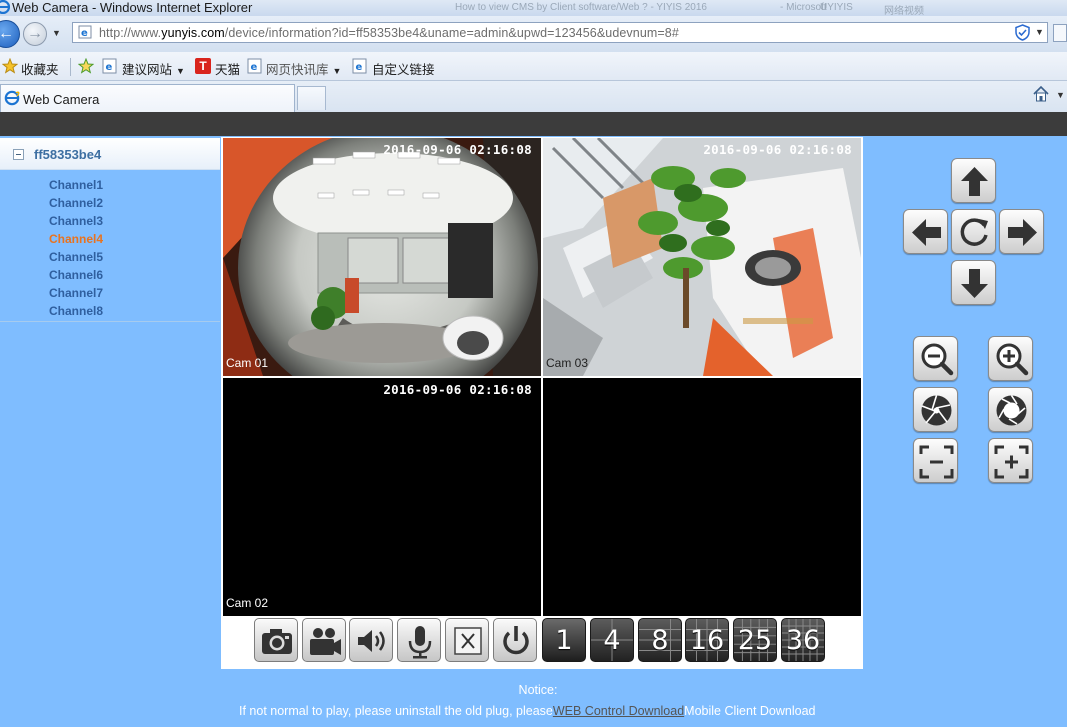 The image size is (1067, 727). What do you see at coordinates (303, 68) in the screenshot?
I see `fav-item-web-slice: 网页快讯库 ▼` at bounding box center [303, 68].